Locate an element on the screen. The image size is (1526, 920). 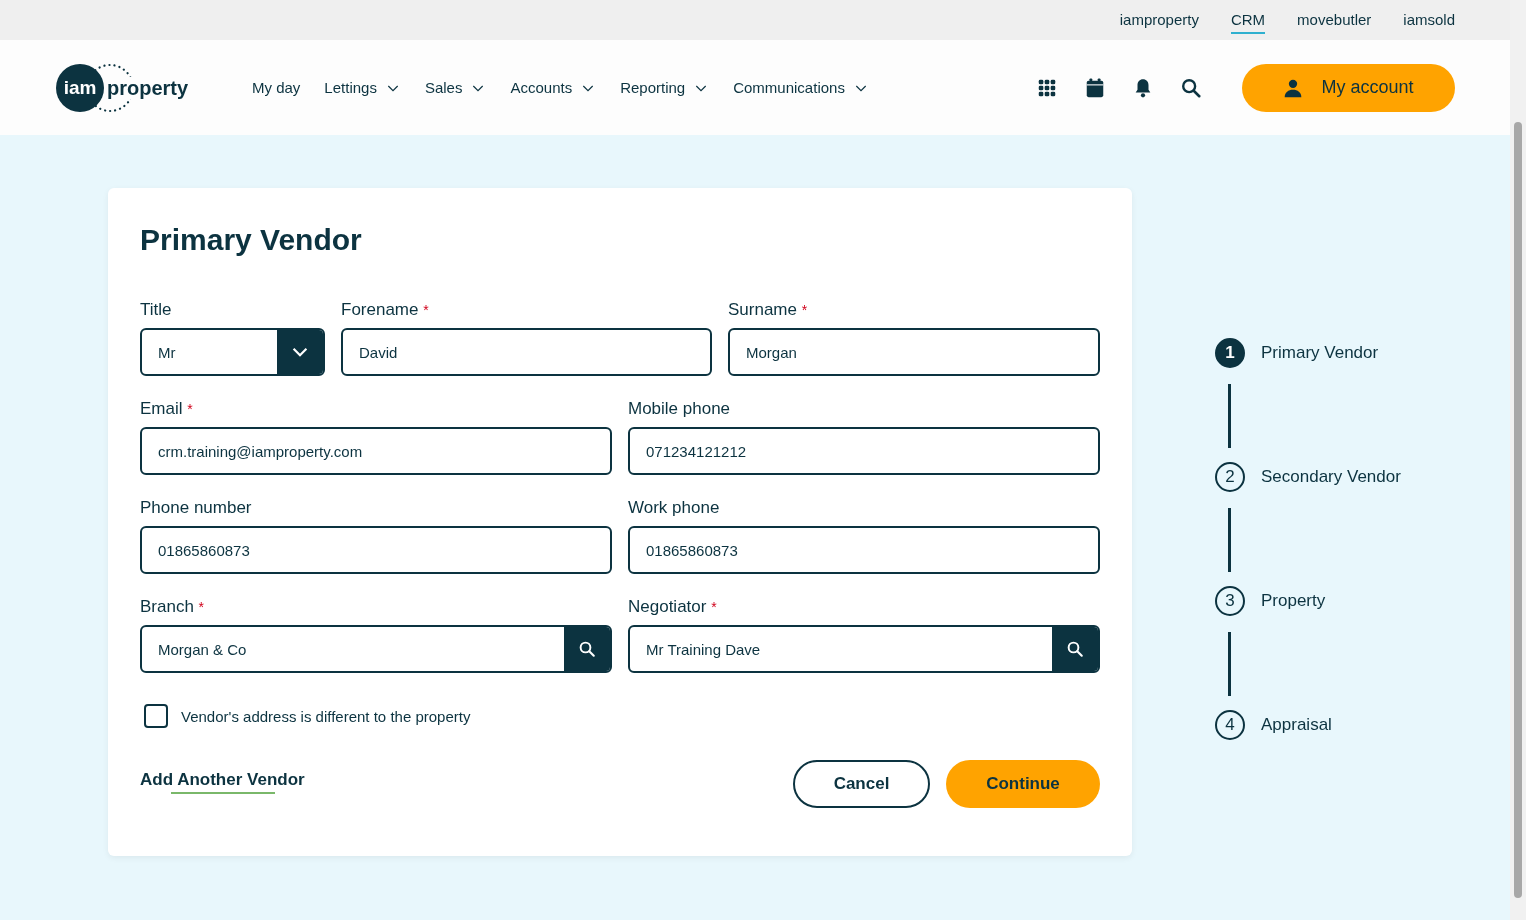
step-label: Primary Vendor is located at coordinates (1320, 353).